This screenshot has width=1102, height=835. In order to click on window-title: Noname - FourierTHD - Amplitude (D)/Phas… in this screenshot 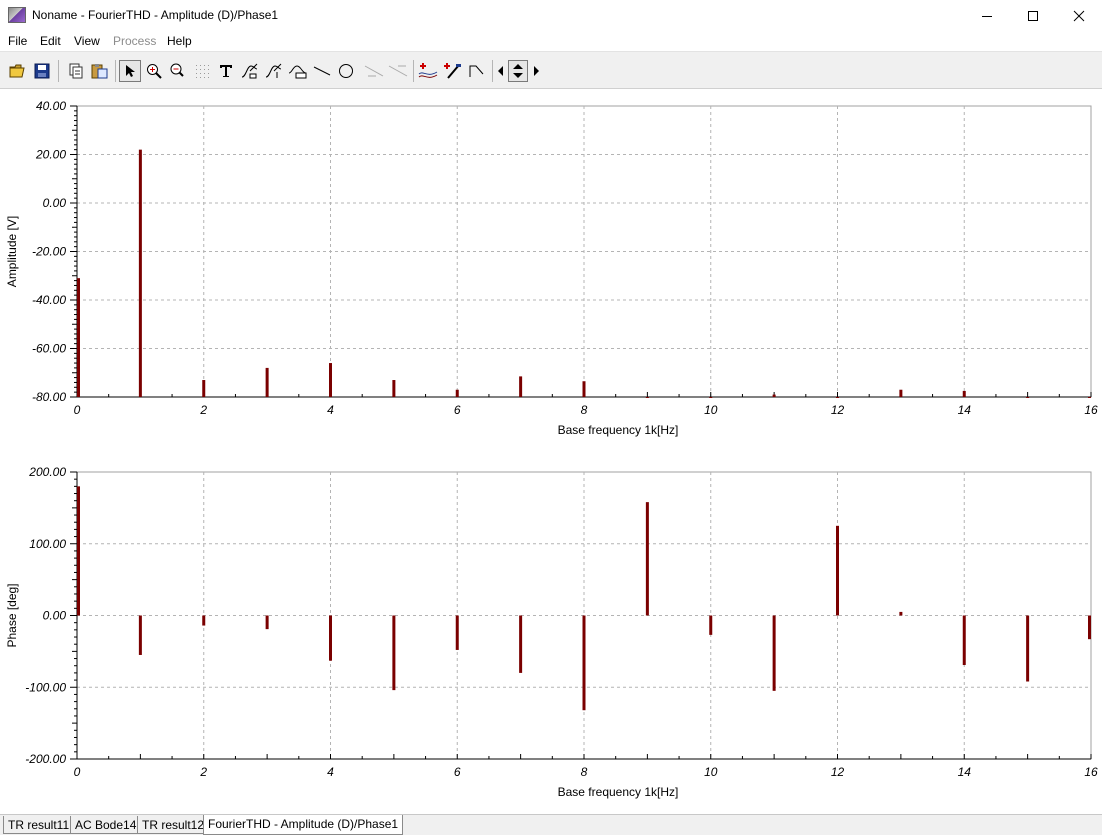, I will do `click(155, 15)`.